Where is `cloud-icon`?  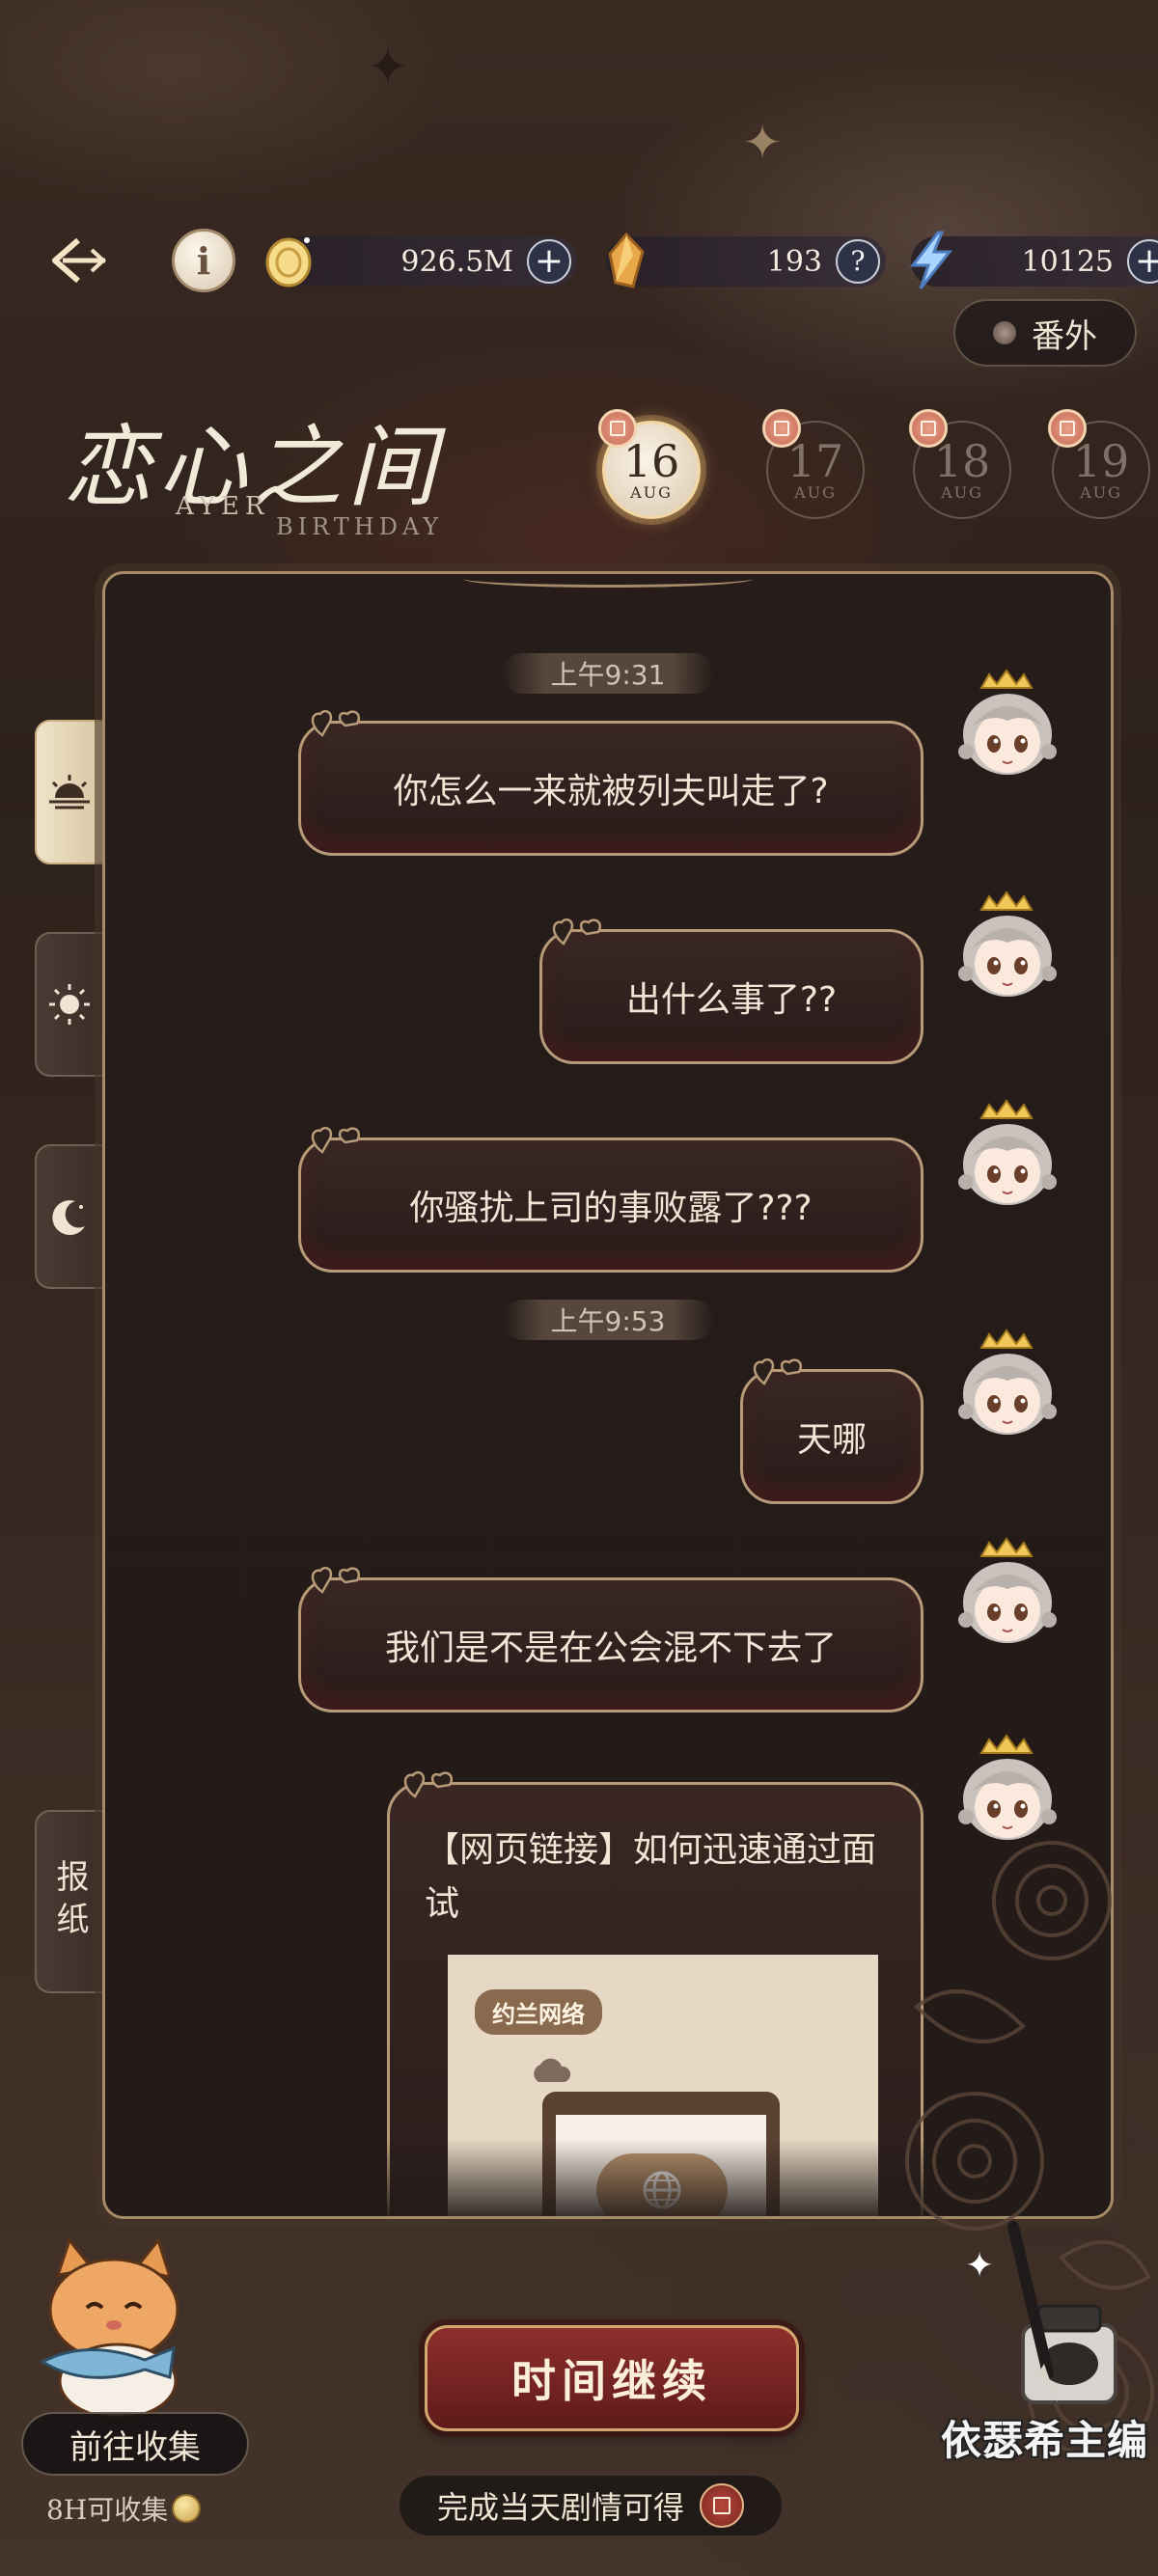 cloud-icon is located at coordinates (552, 2070).